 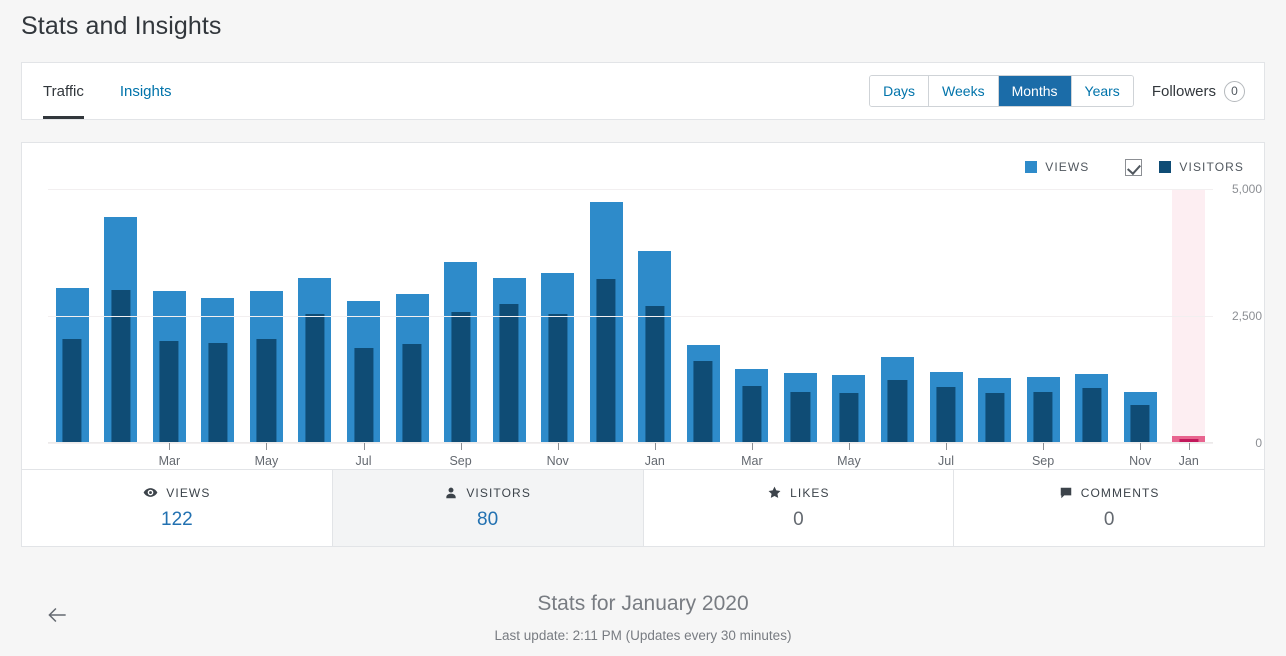 What do you see at coordinates (150, 492) in the screenshot?
I see `eye-icon` at bounding box center [150, 492].